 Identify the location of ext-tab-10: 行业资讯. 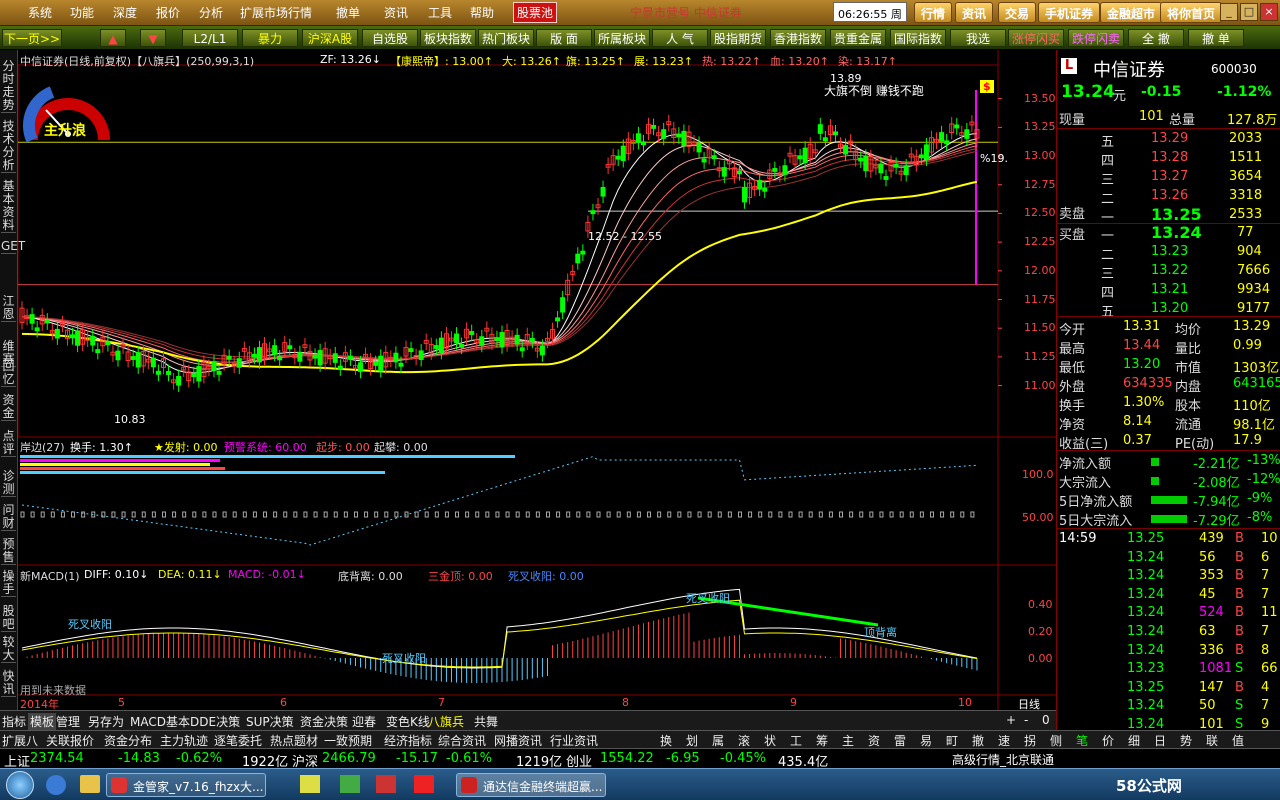
(574, 740).